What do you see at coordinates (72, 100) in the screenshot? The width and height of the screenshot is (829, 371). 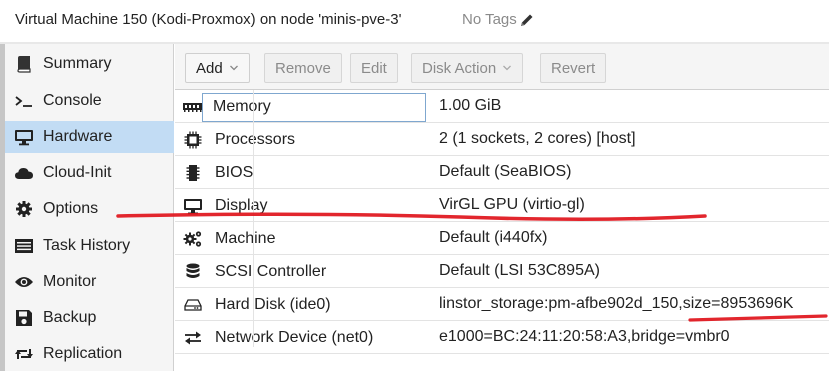 I see `sidebar-item-label: Console` at bounding box center [72, 100].